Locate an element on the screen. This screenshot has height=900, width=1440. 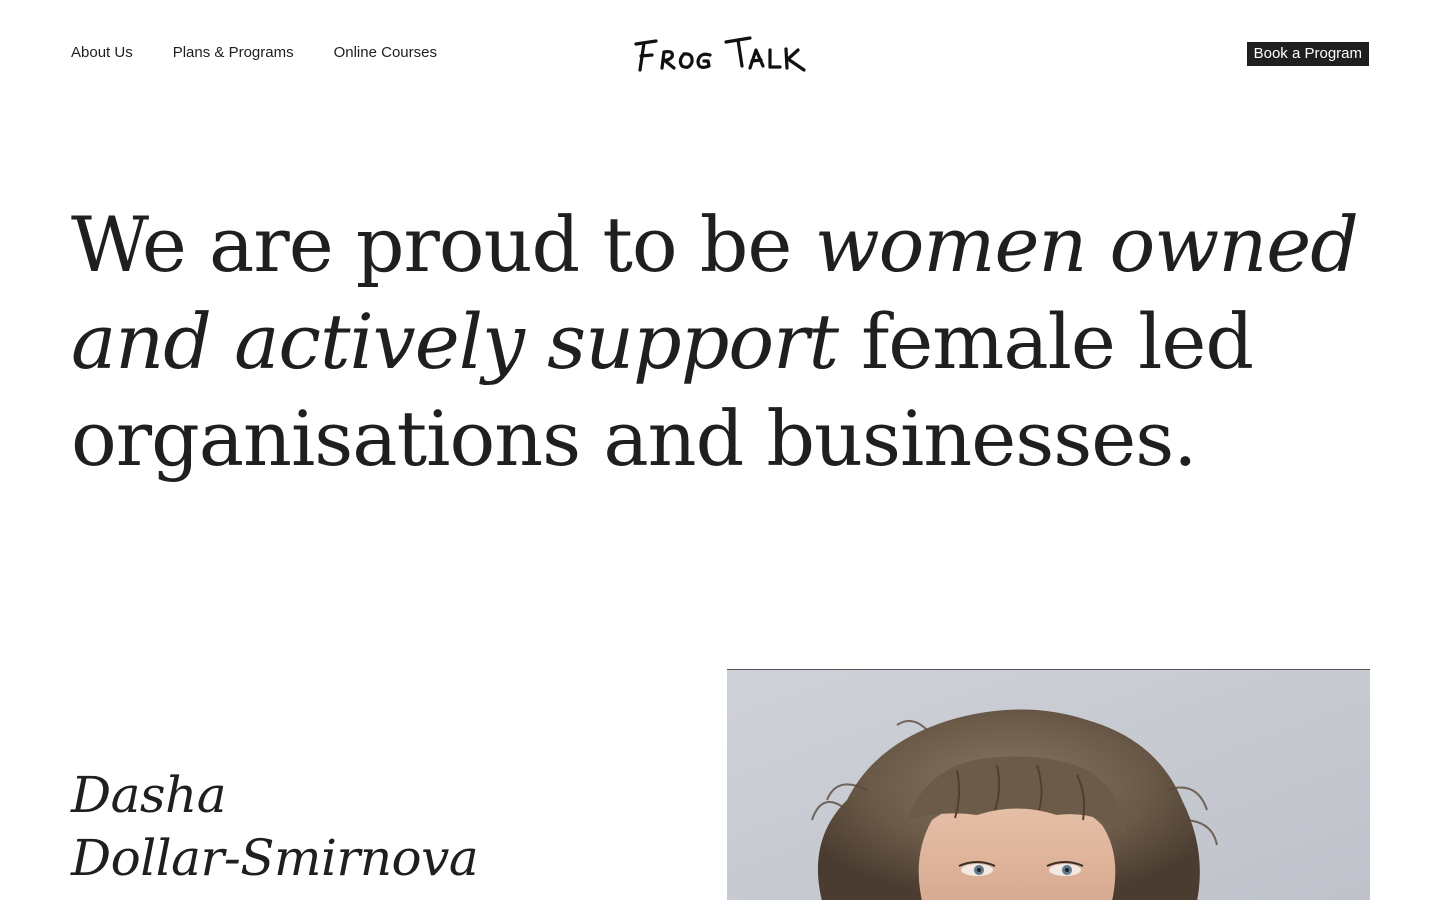
portrait-photo is located at coordinates (1048, 784).